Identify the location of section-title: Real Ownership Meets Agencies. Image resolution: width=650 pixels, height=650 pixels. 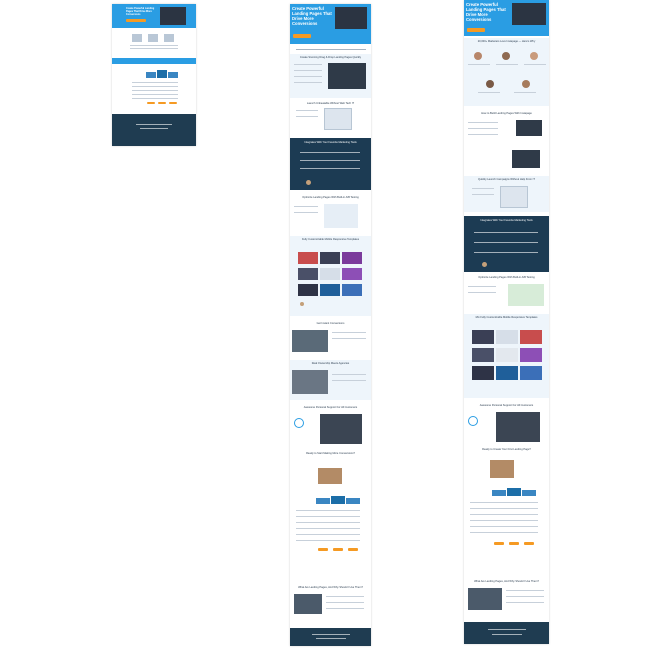
(330, 363).